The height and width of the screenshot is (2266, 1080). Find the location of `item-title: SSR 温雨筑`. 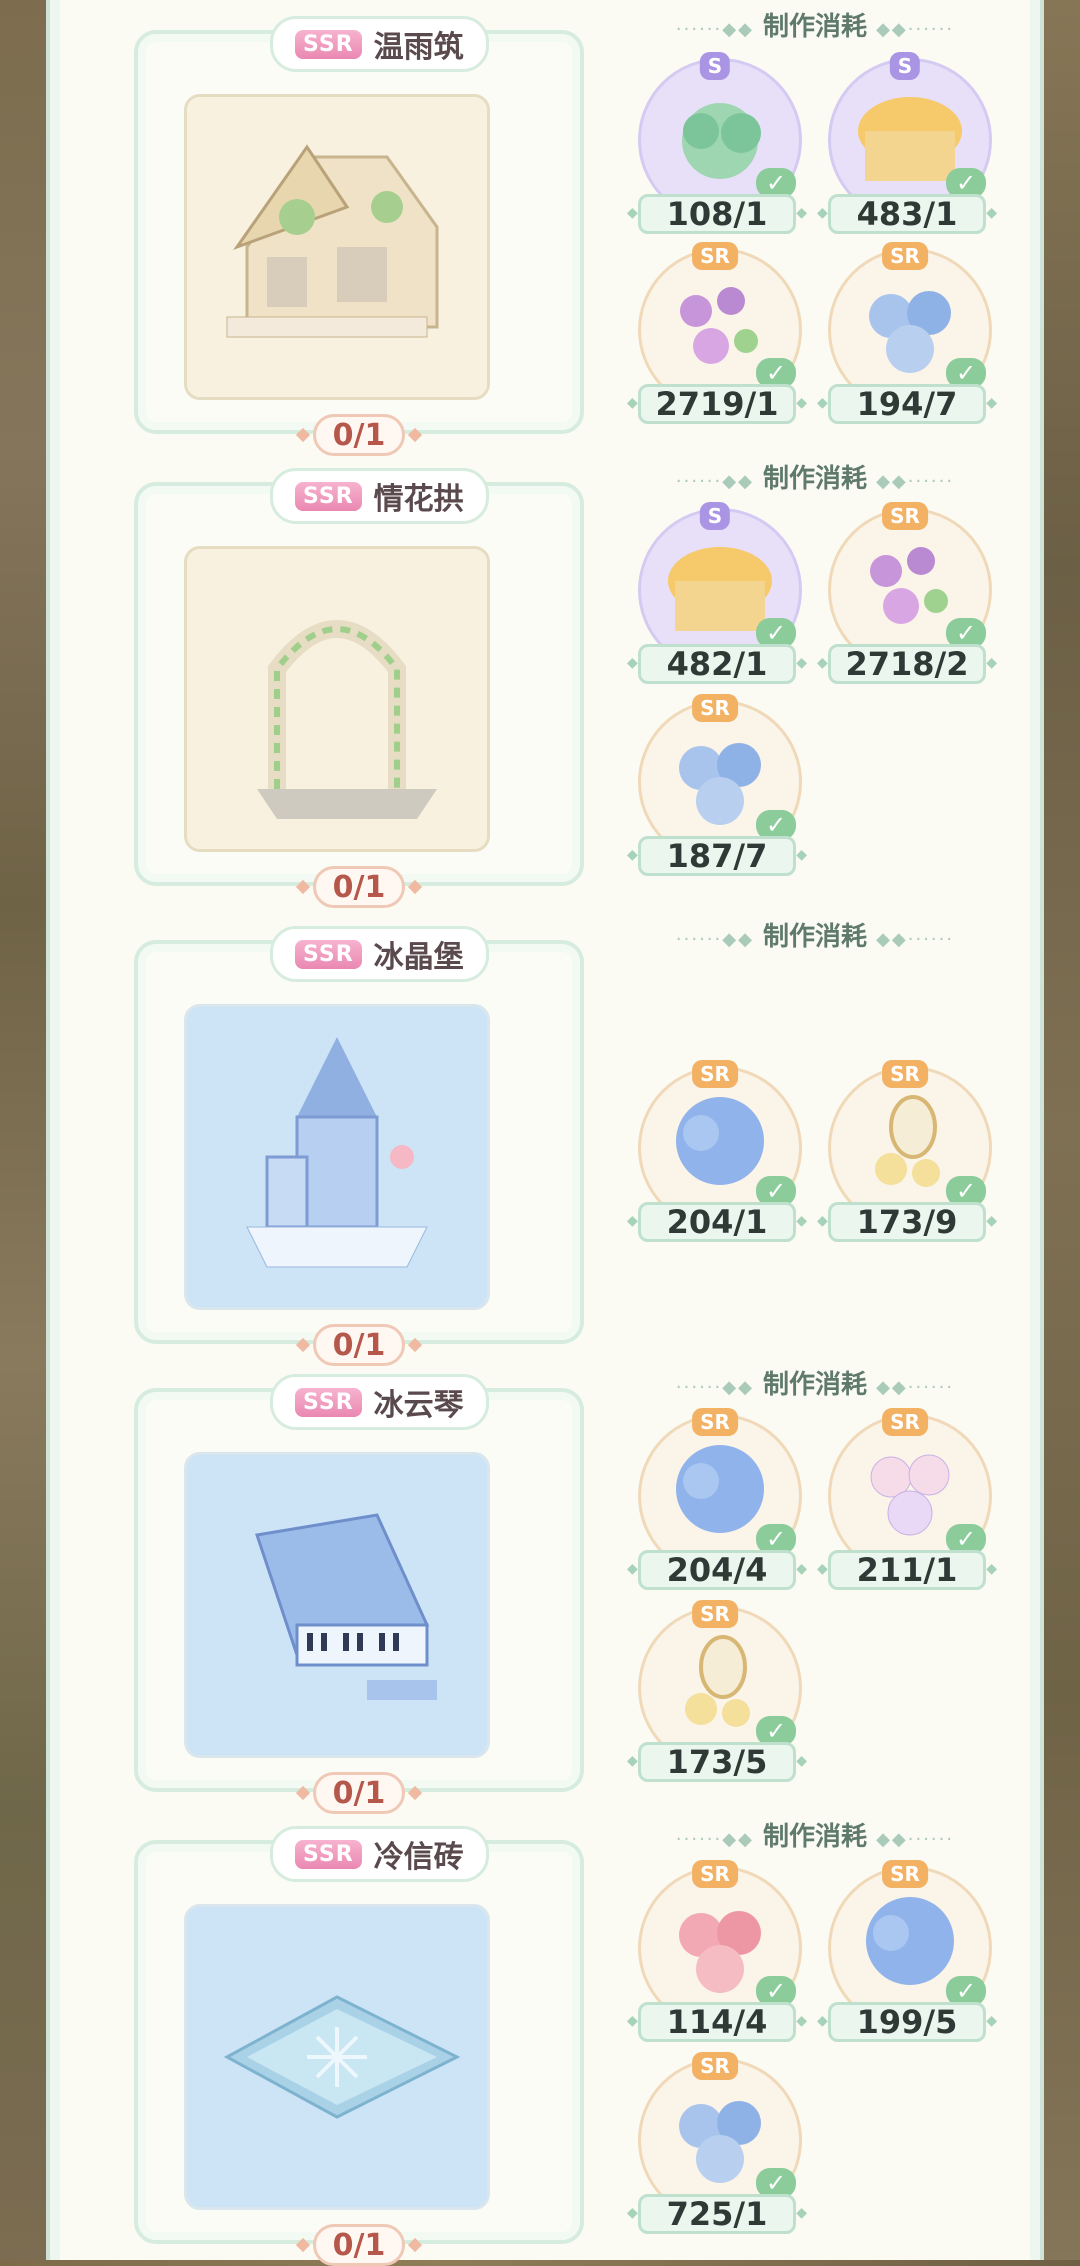

item-title: SSR 温雨筑 is located at coordinates (379, 44).